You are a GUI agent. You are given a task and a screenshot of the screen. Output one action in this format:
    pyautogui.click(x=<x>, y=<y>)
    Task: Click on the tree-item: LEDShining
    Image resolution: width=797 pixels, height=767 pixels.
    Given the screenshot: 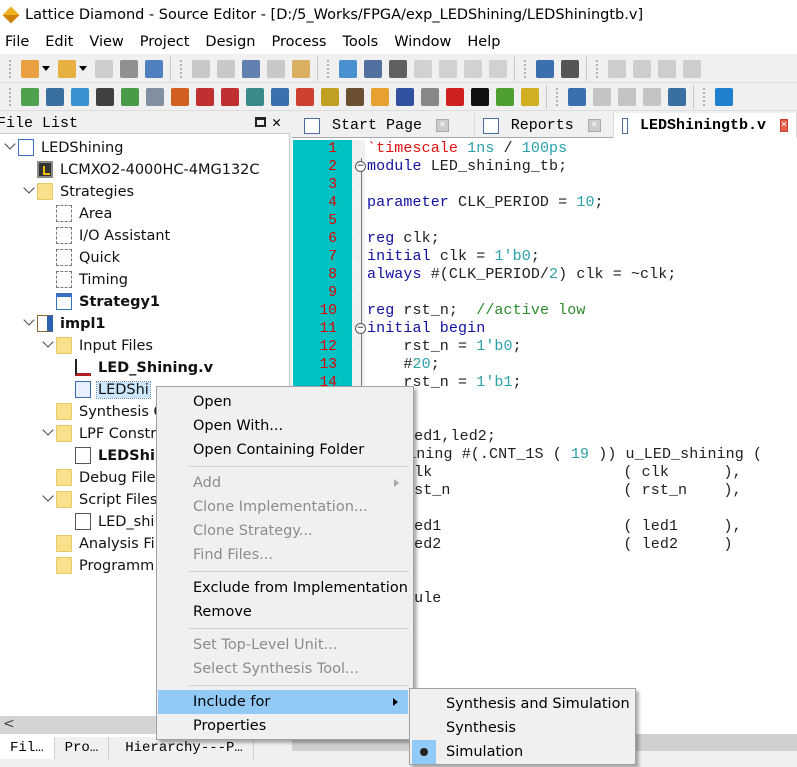 What is the action you would take?
    pyautogui.click(x=64, y=147)
    